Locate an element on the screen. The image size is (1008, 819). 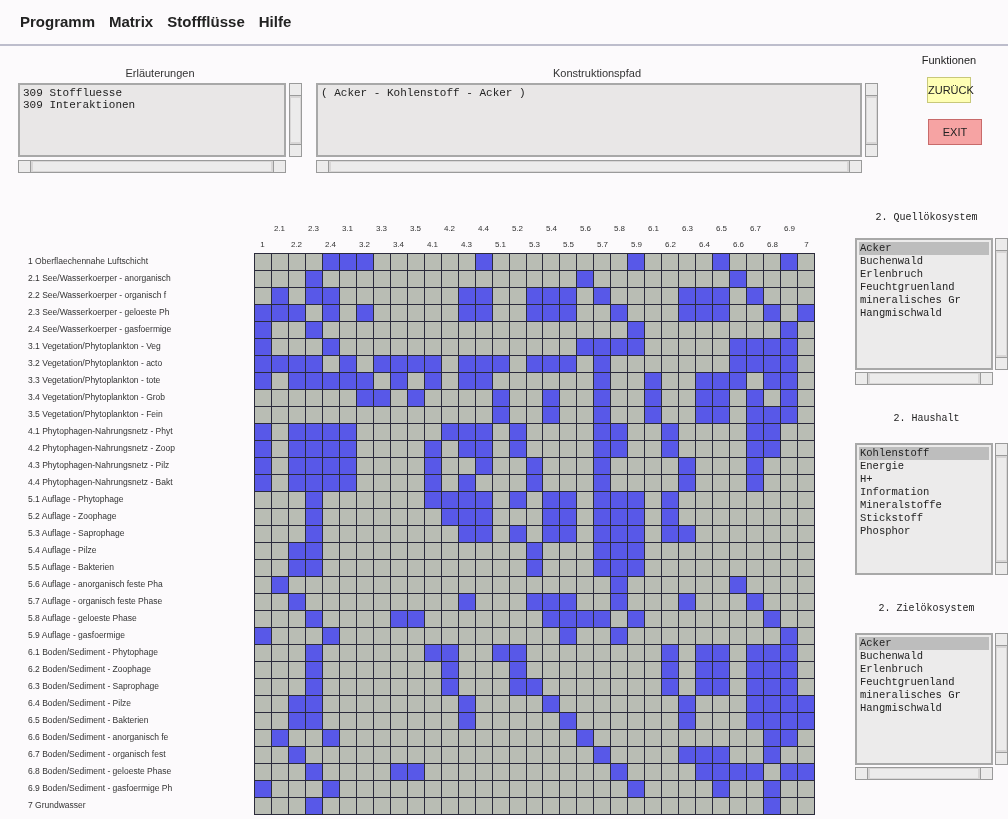
menu-item: Hilfe is located at coordinates (275, 22).